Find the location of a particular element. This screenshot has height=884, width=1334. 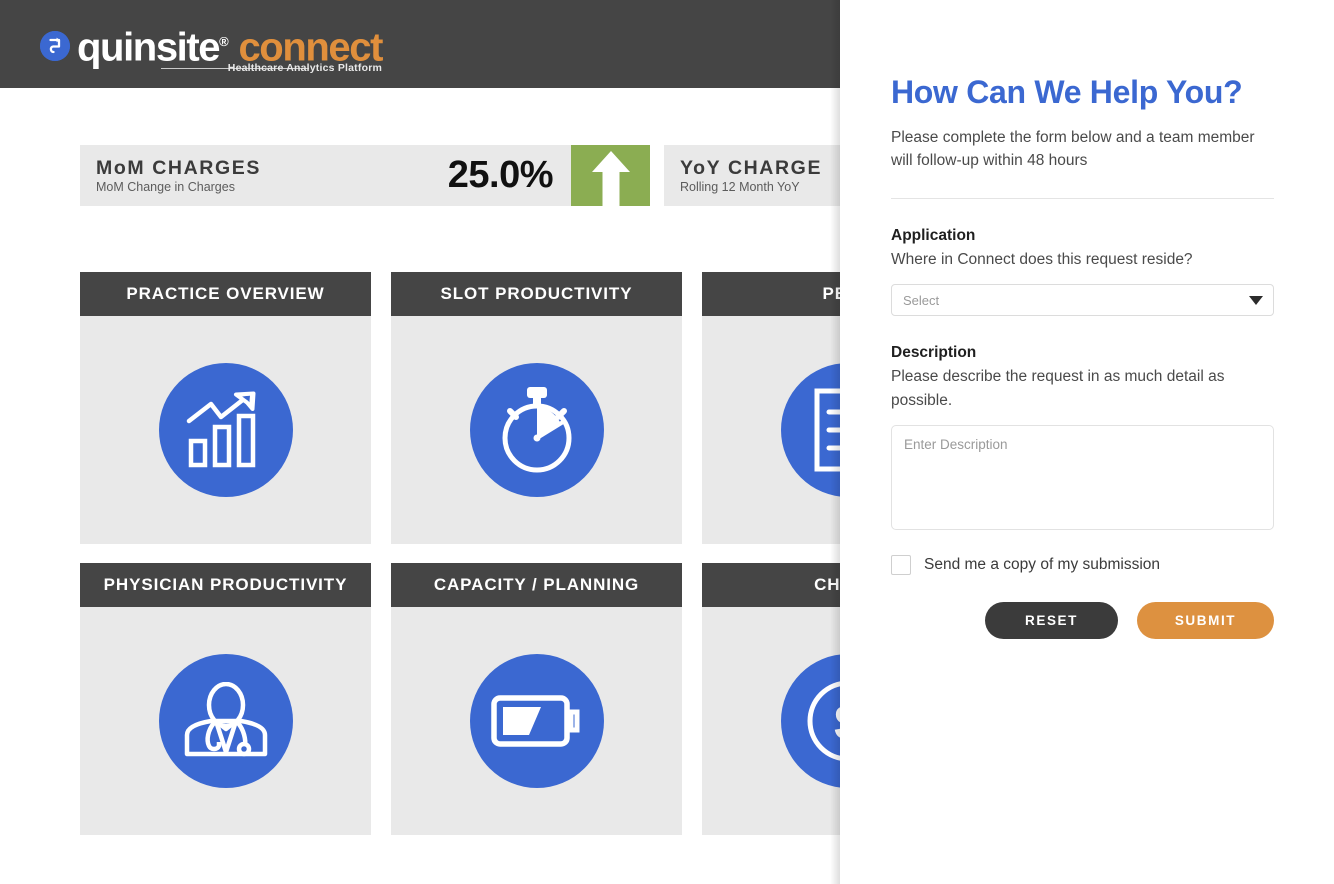

tile-header: SLOT PRODUCTIVITY is located at coordinates (536, 294).